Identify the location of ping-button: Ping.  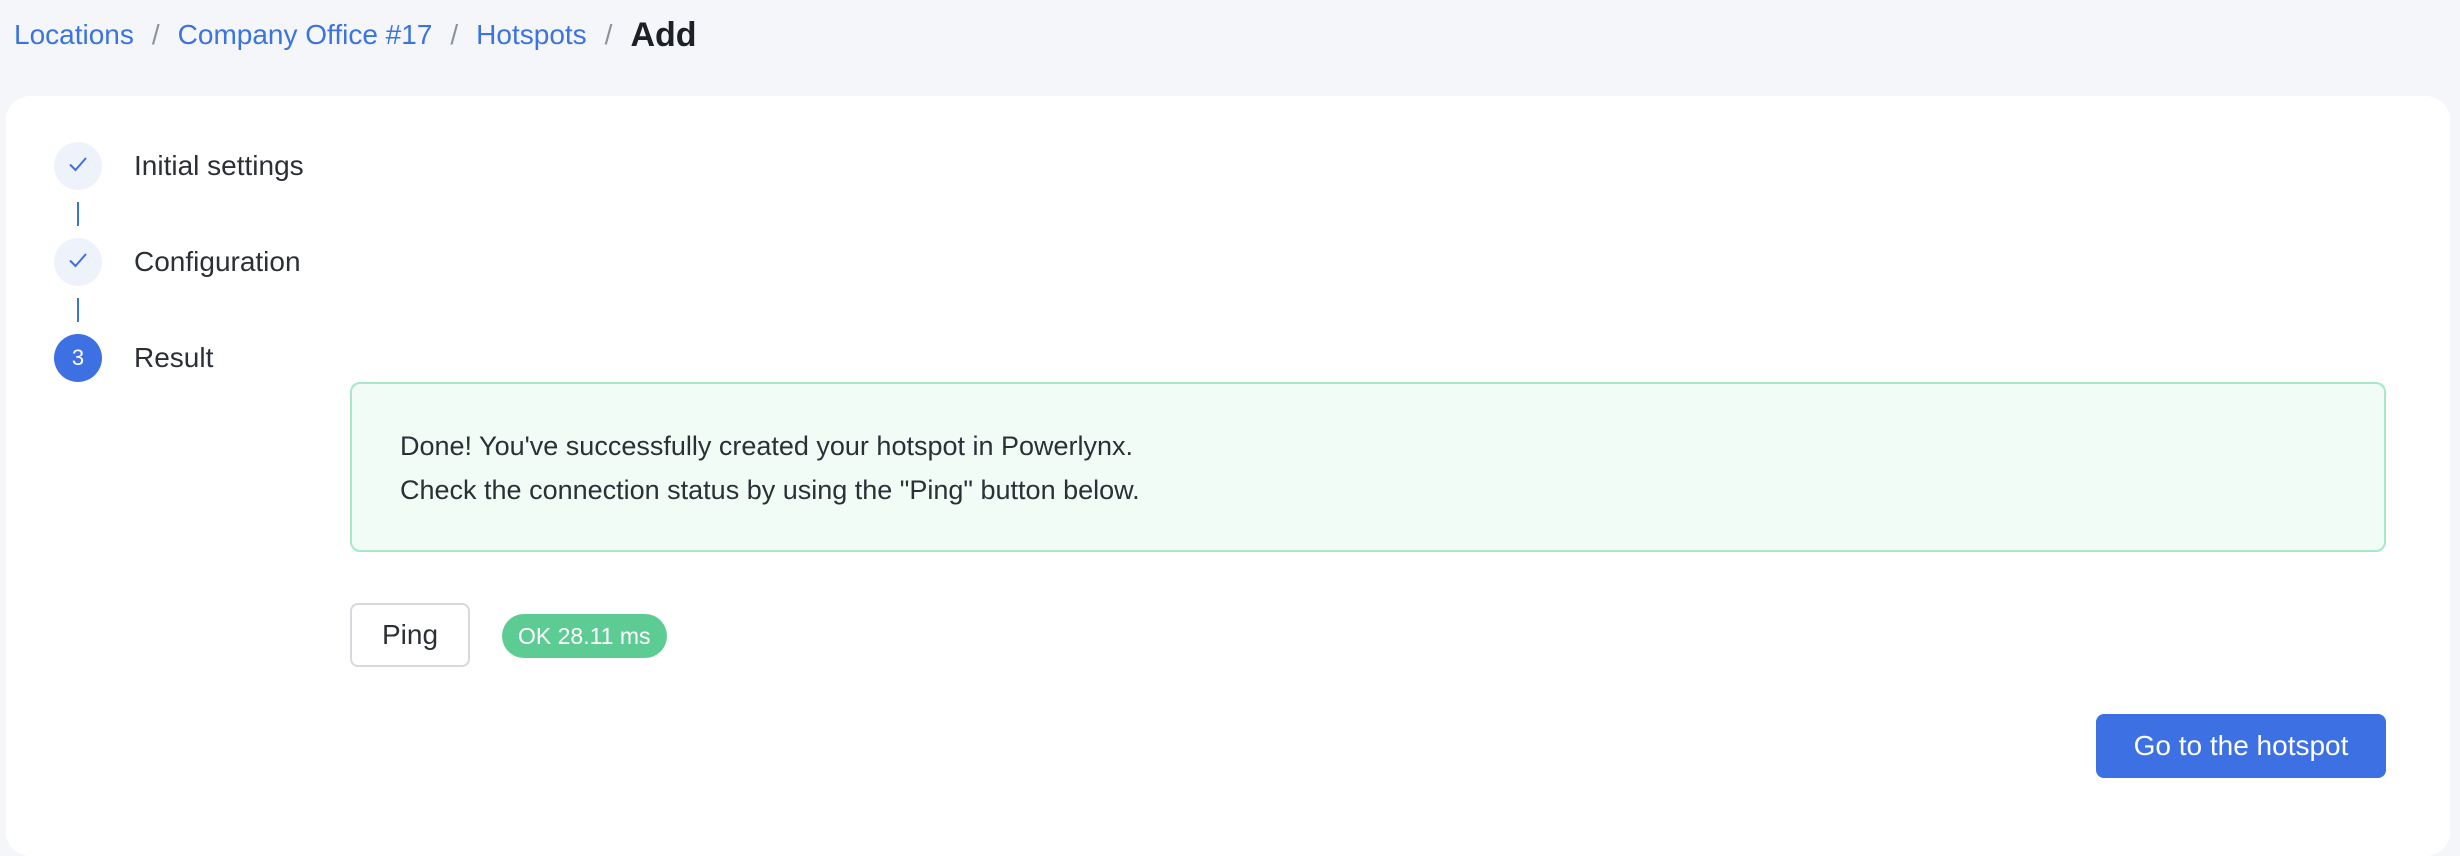
(410, 635).